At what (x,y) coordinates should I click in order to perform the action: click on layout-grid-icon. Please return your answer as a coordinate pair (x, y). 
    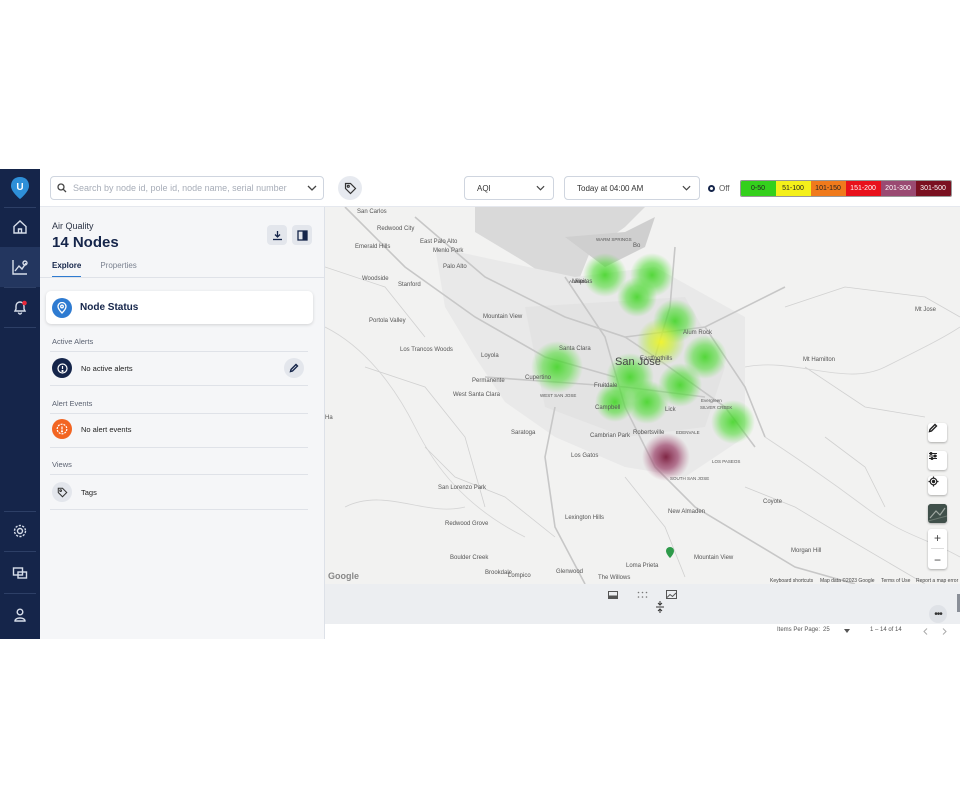
    Looking at the image, I should click on (642, 595).